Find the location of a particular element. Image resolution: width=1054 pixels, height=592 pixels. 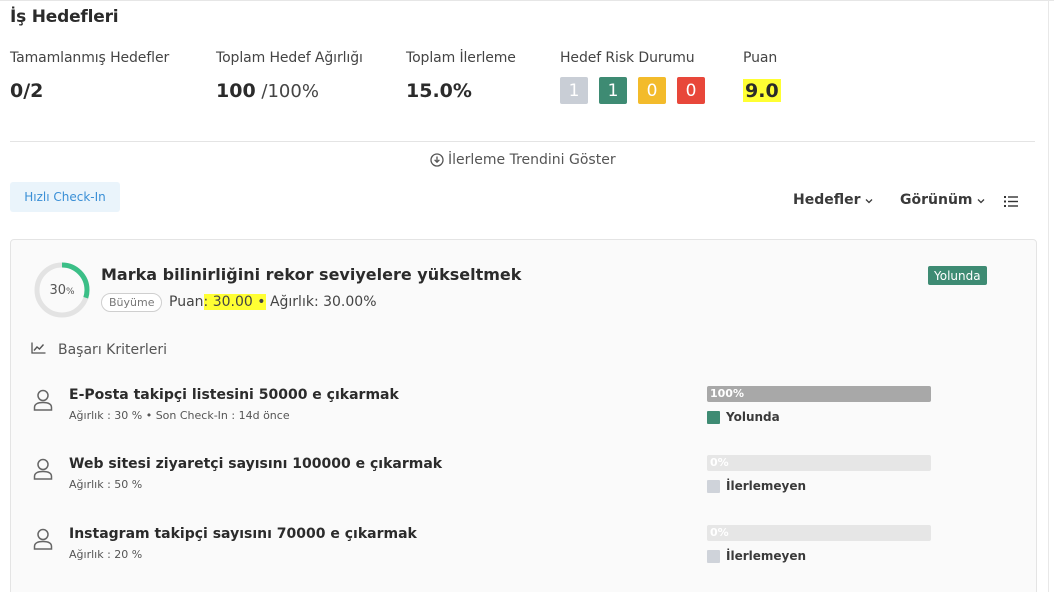

stat-value: 0/2 is located at coordinates (27, 91).